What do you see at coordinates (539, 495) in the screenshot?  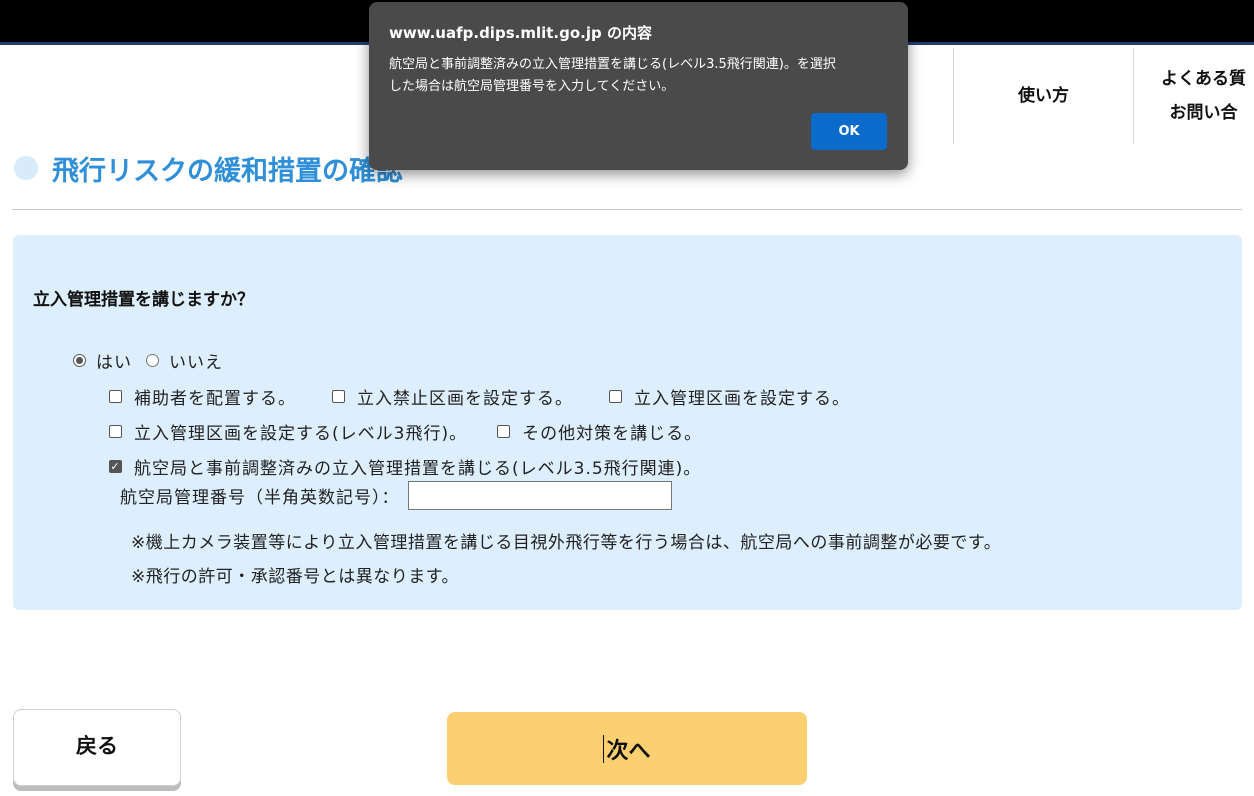 I see `jcab-number-input` at bounding box center [539, 495].